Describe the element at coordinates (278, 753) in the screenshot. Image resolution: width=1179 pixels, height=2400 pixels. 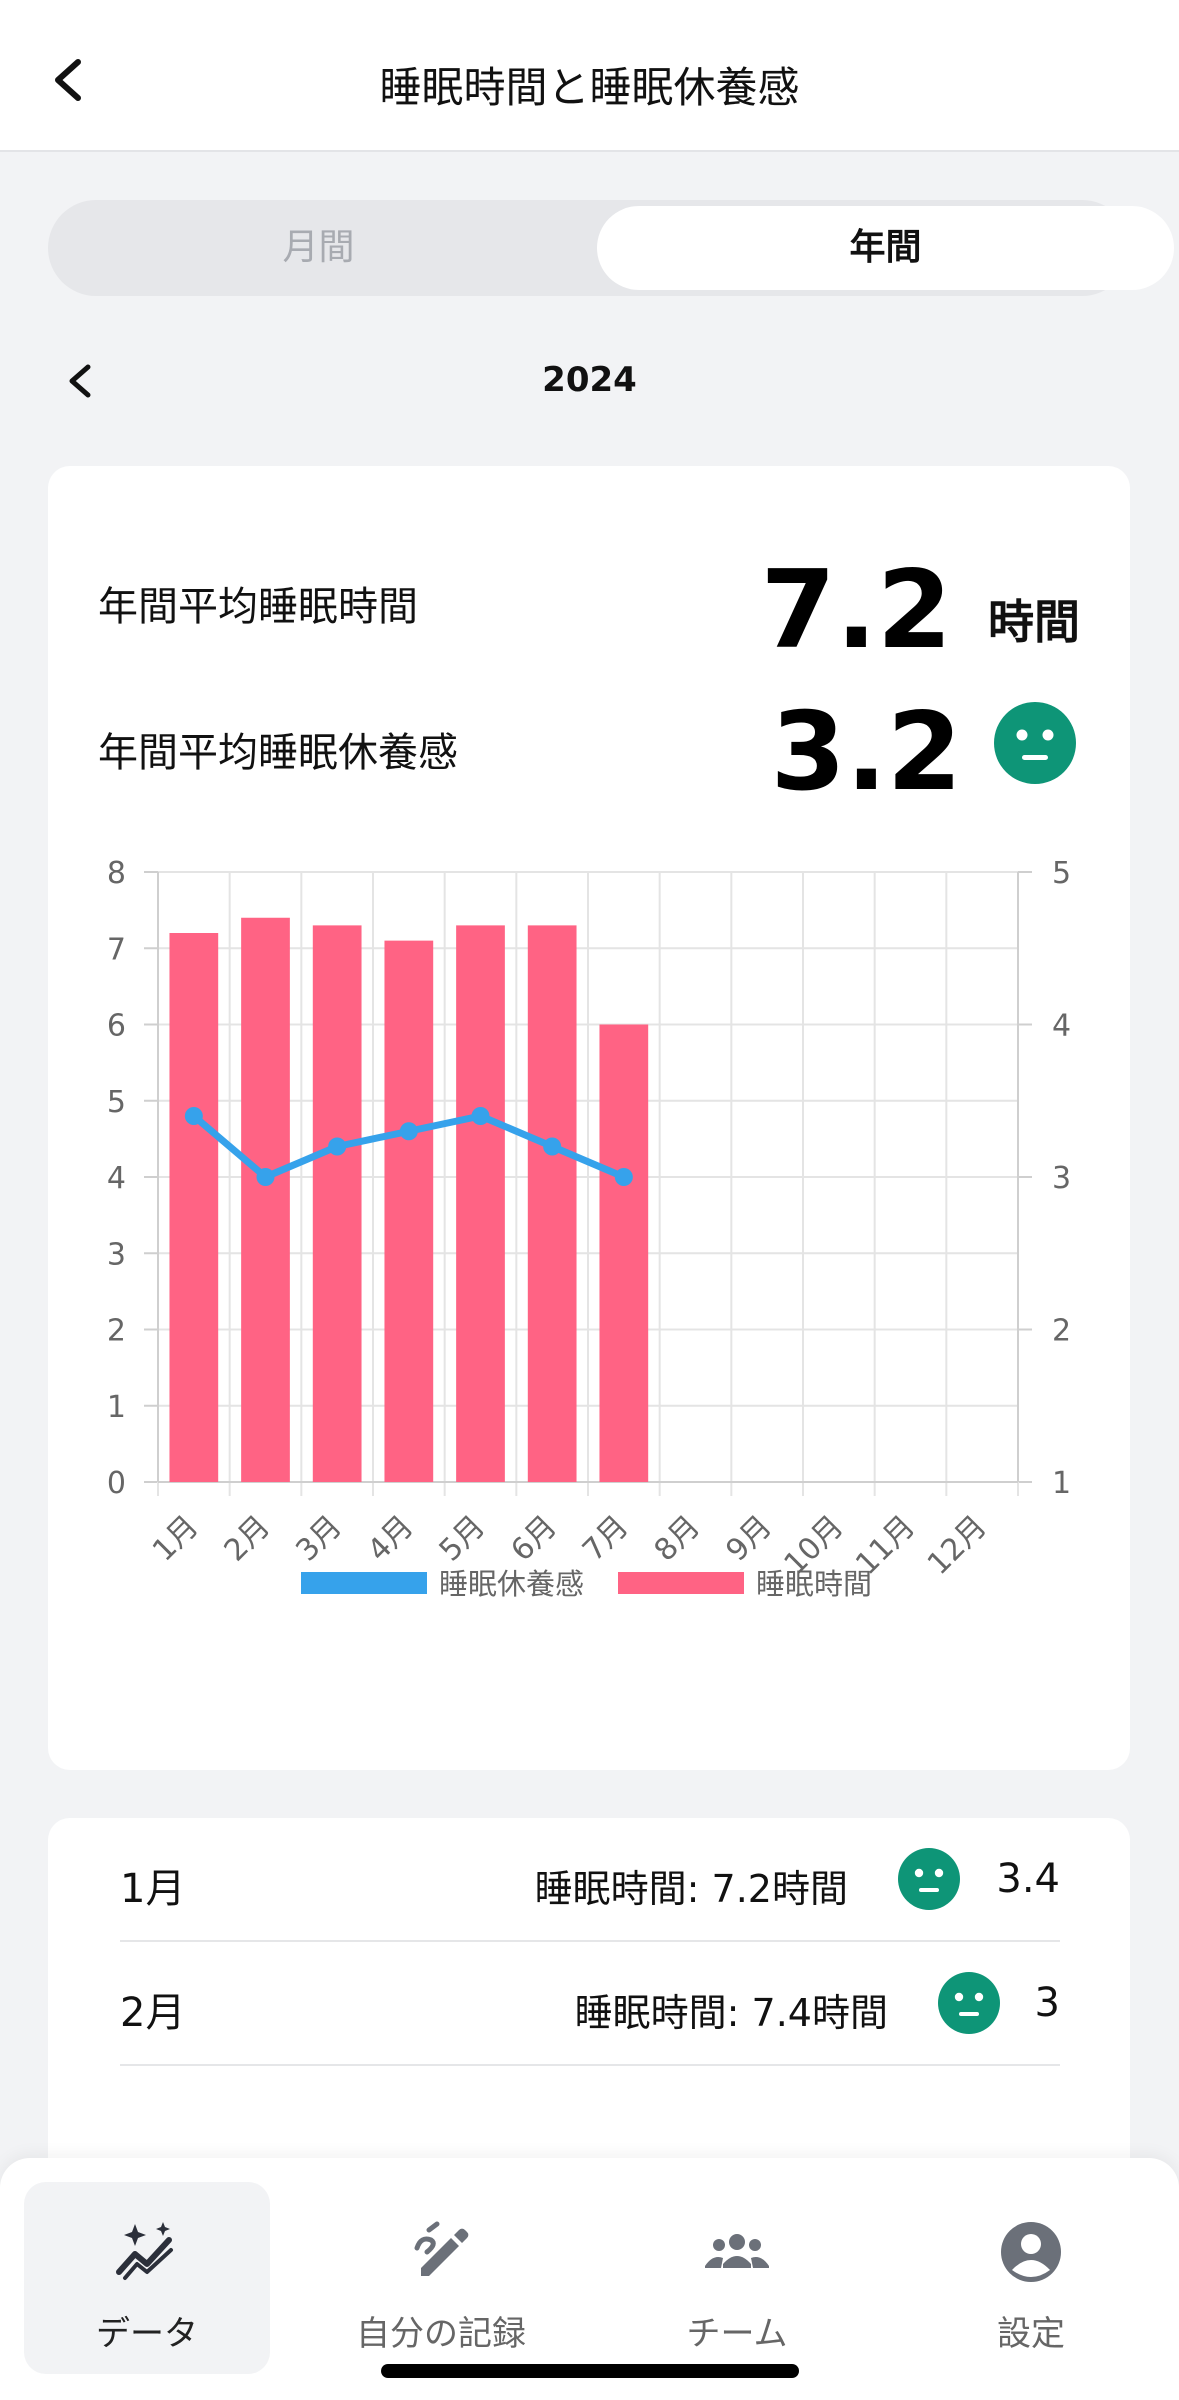
I see `avg-rest-label: 年間平均睡眠休養感` at that location.